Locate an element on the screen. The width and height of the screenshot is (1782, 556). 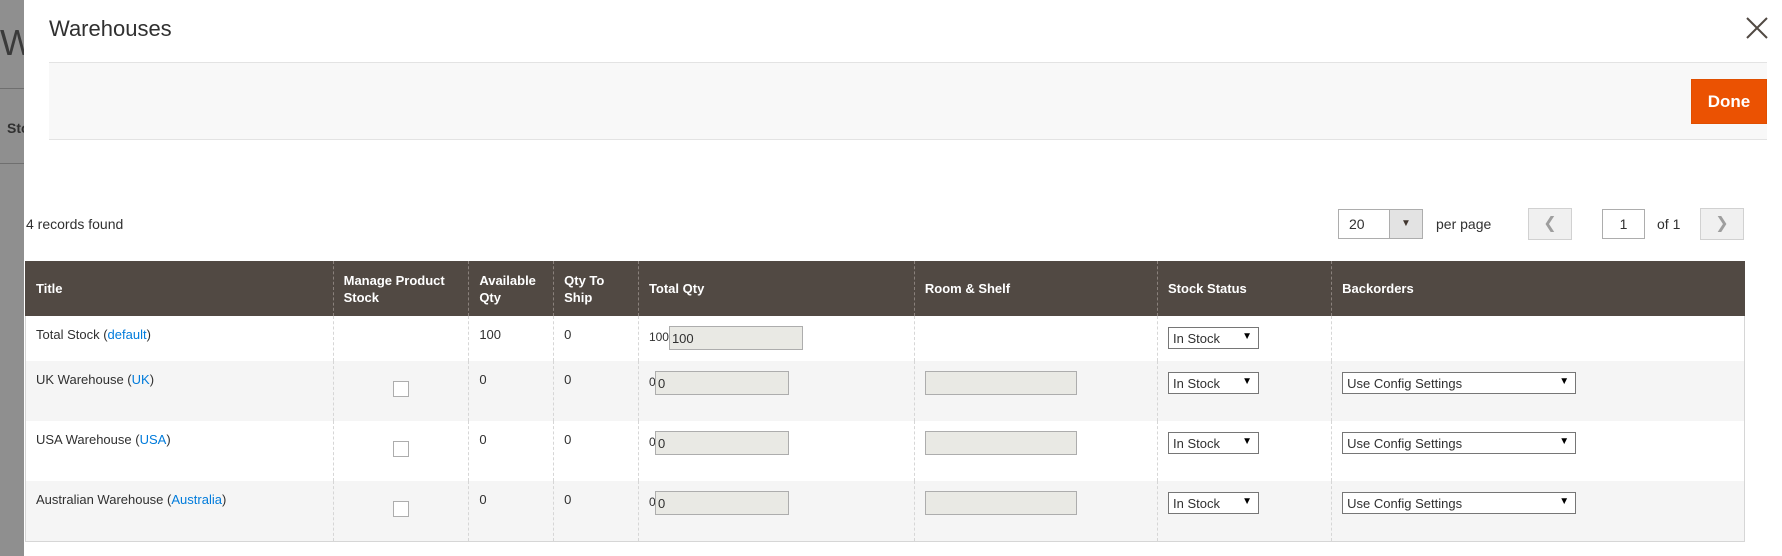
page-number-input is located at coordinates (1623, 224).